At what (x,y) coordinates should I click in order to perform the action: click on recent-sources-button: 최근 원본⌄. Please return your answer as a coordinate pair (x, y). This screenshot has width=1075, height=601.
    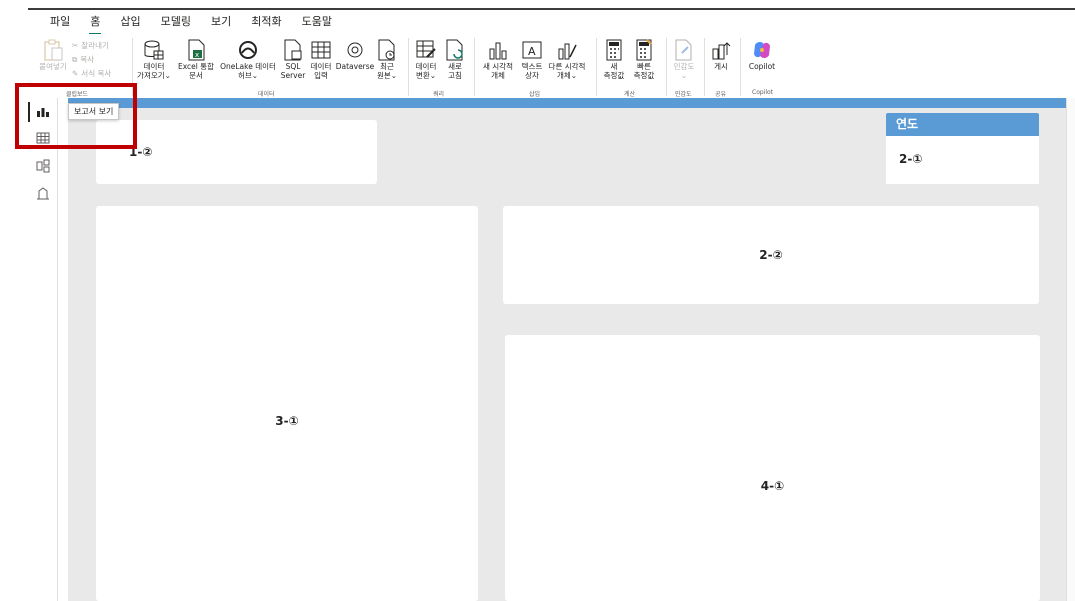
    Looking at the image, I should click on (387, 59).